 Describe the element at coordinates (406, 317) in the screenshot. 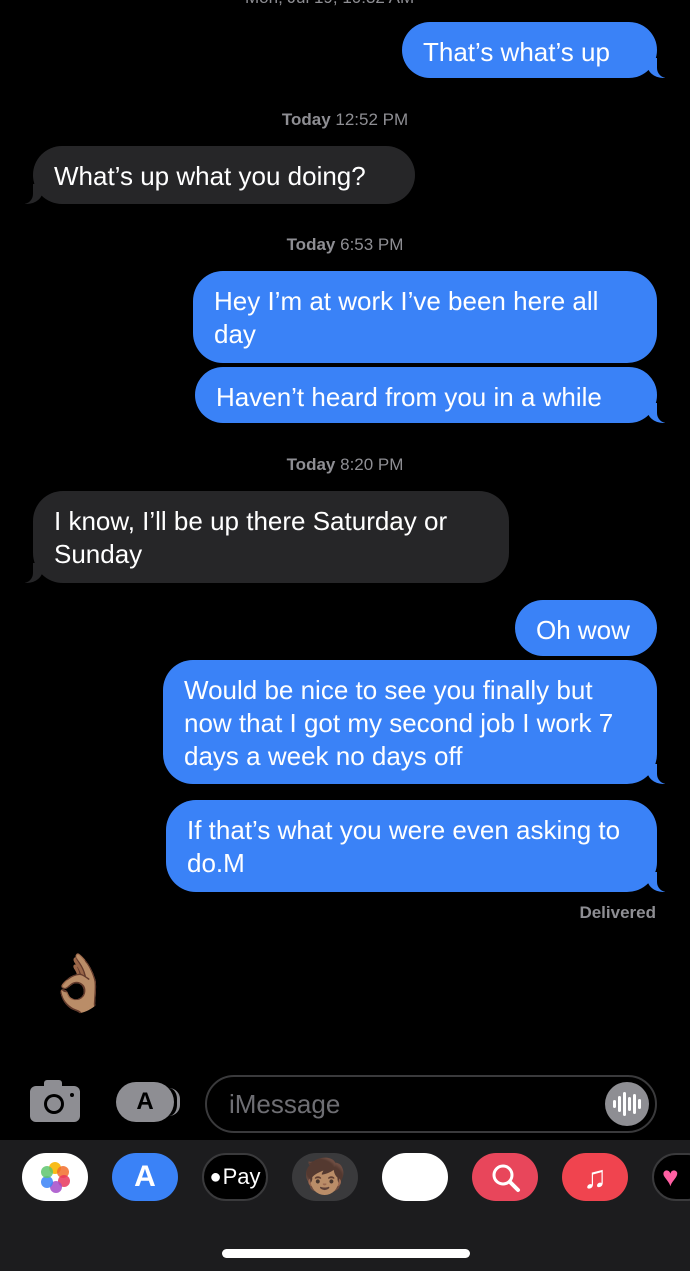

I see `message-text: Hey I’m at work I’ve been here all day` at that location.